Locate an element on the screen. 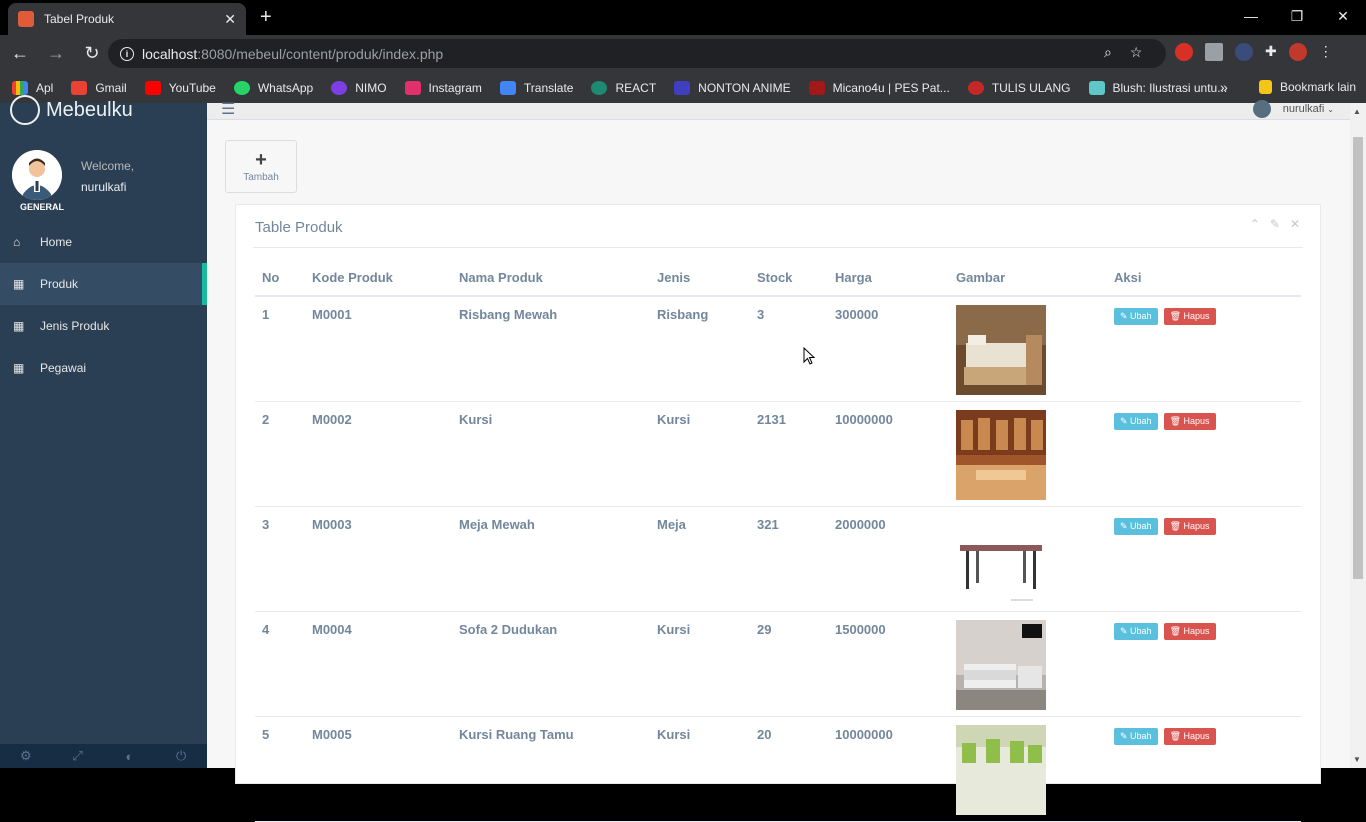 The width and height of the screenshot is (1366, 822). sidebar-item-home: ⌂ Home is located at coordinates (103, 242).